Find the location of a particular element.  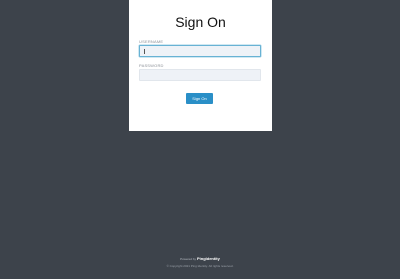

password-field-wrapper is located at coordinates (200, 75).